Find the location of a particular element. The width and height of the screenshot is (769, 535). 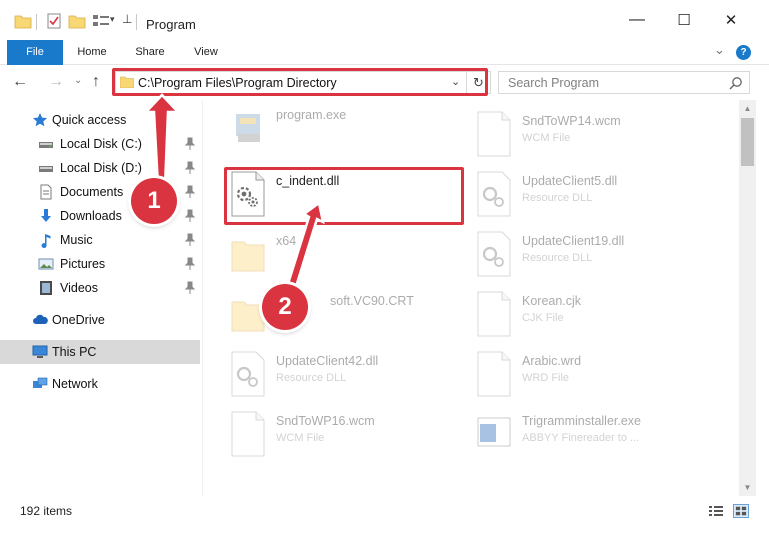

up-arrow-icon: ↑ is located at coordinates (96, 82).